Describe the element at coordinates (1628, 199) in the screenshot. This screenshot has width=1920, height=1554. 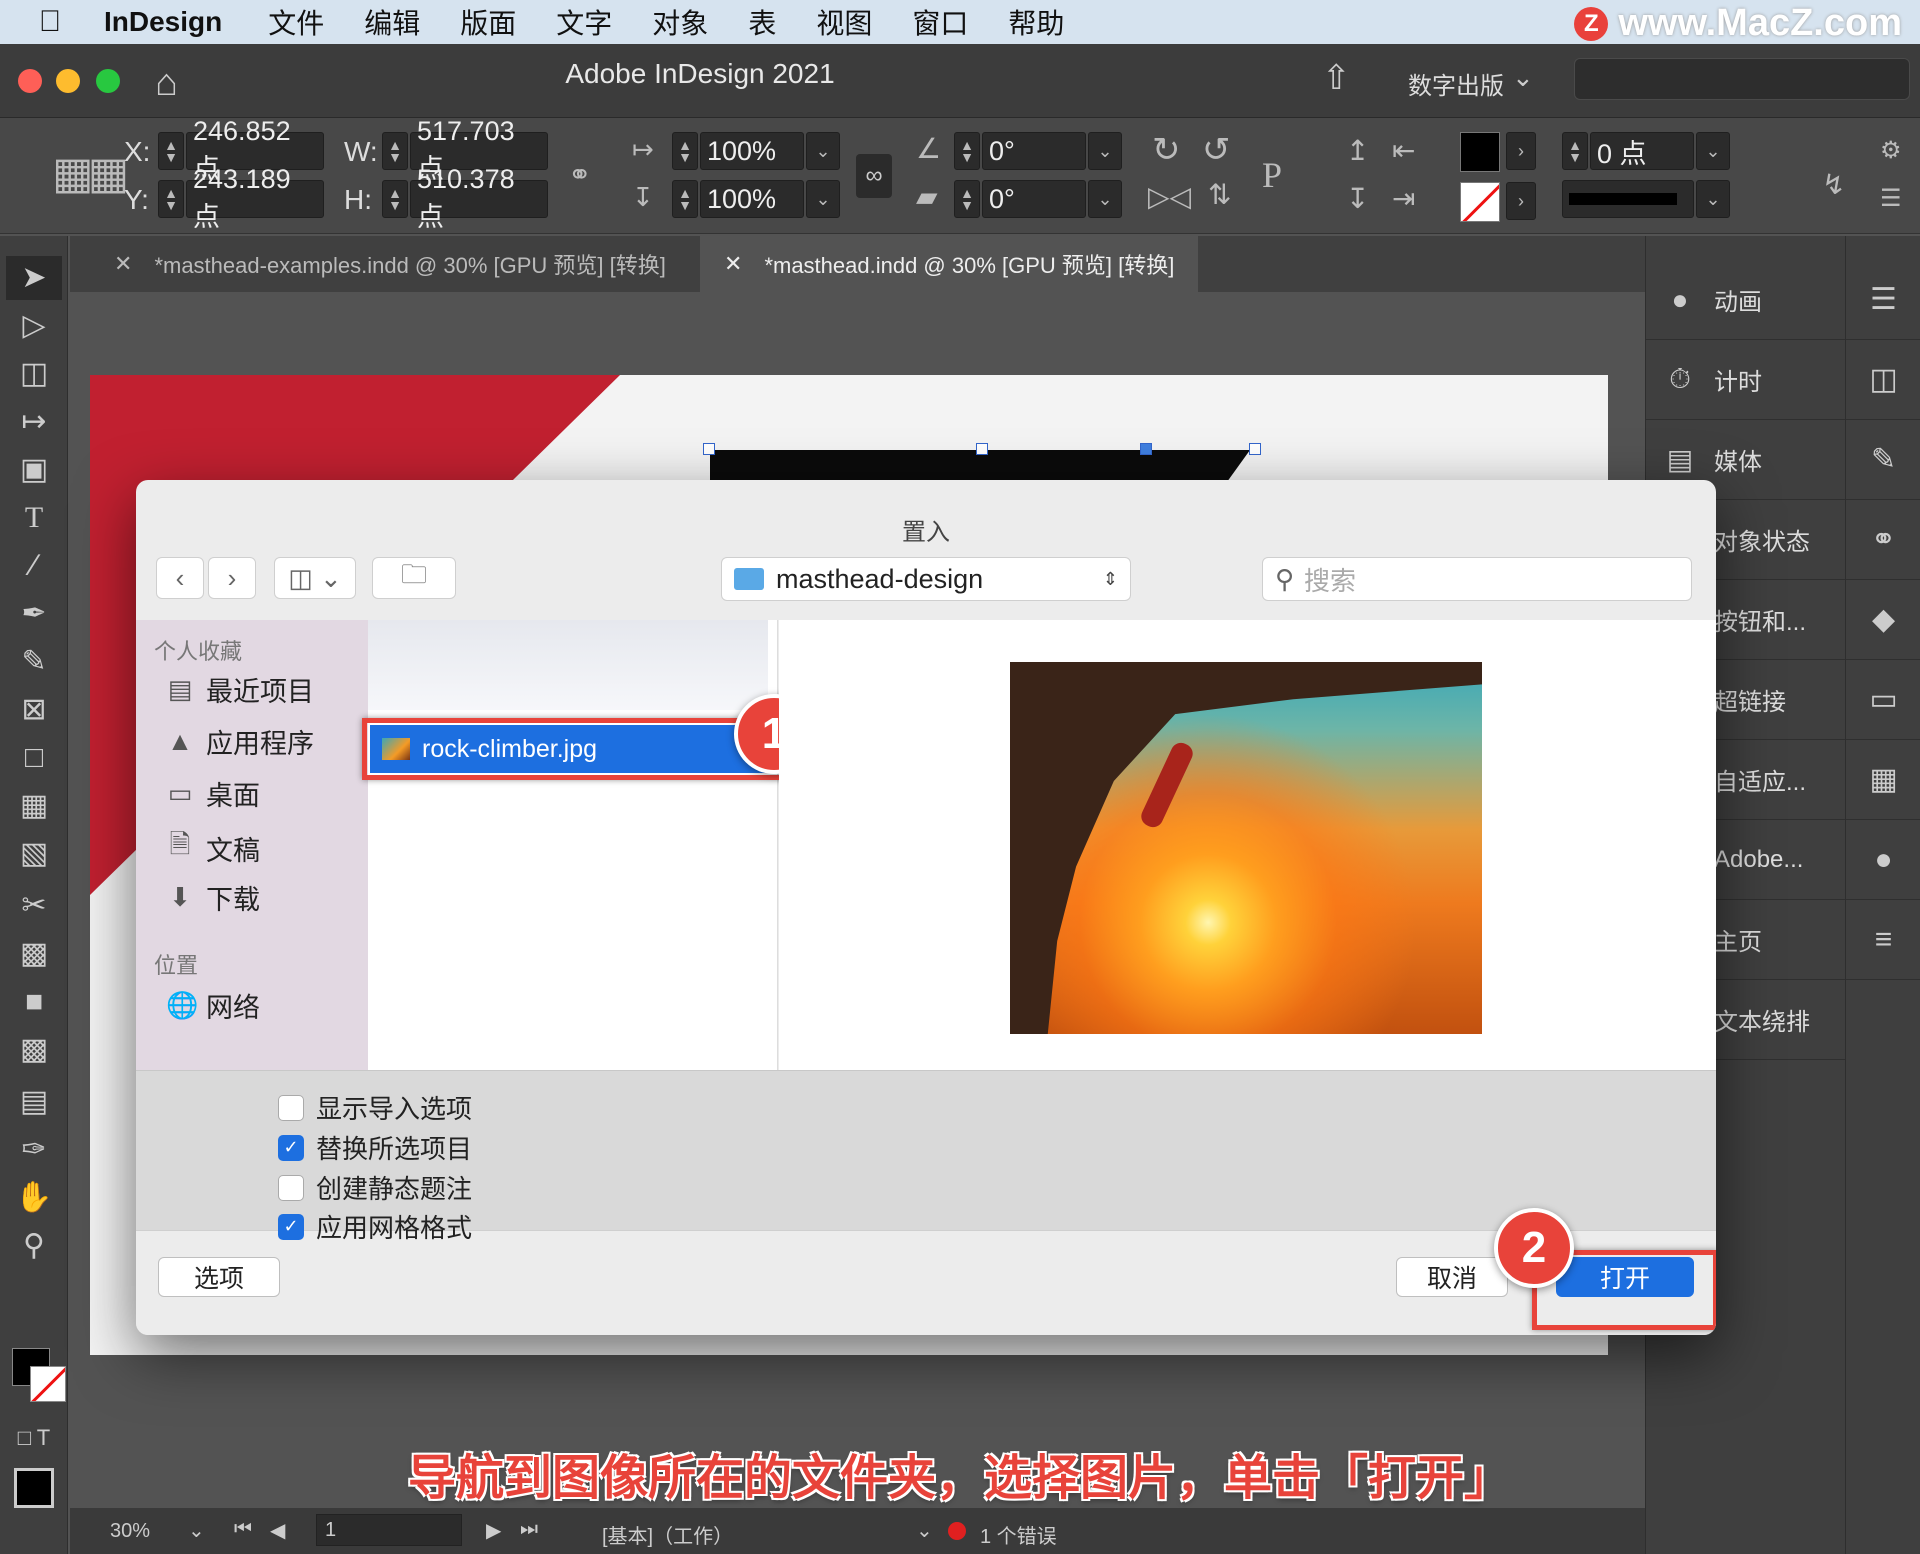
I see `stroke-type-field` at that location.